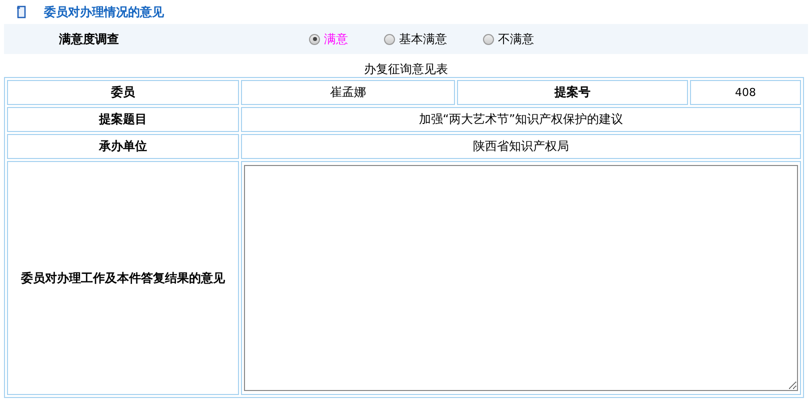 The height and width of the screenshot is (407, 812). What do you see at coordinates (406, 69) in the screenshot?
I see `table-caption: 办复征询意见表` at bounding box center [406, 69].